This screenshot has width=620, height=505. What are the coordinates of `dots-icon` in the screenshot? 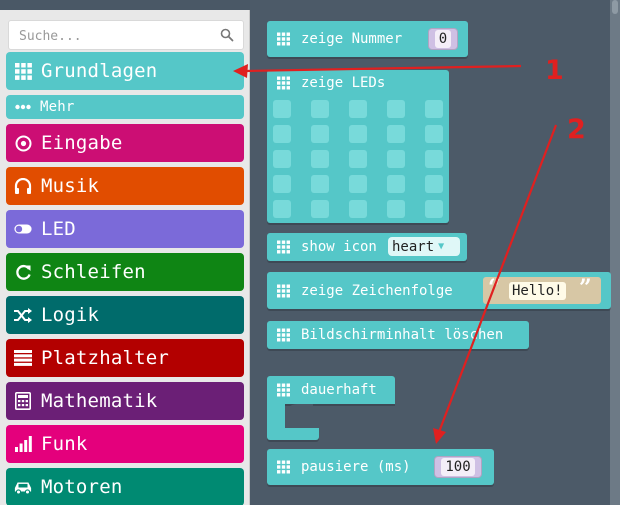 It's located at (23, 107).